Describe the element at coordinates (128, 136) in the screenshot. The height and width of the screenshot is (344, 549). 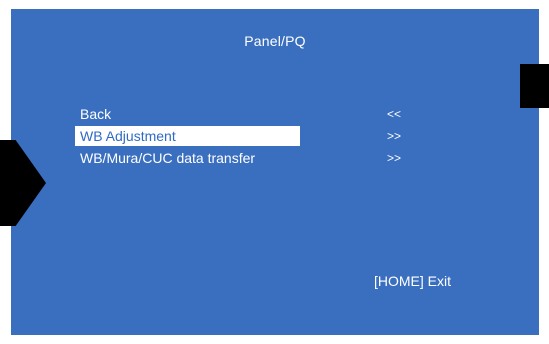
I see `menu-item-label: WB Adjustment` at that location.